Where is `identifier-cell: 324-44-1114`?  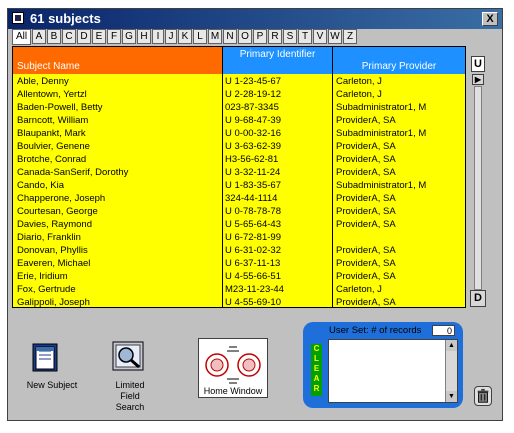
identifier-cell: 324-44-1114 is located at coordinates (251, 198).